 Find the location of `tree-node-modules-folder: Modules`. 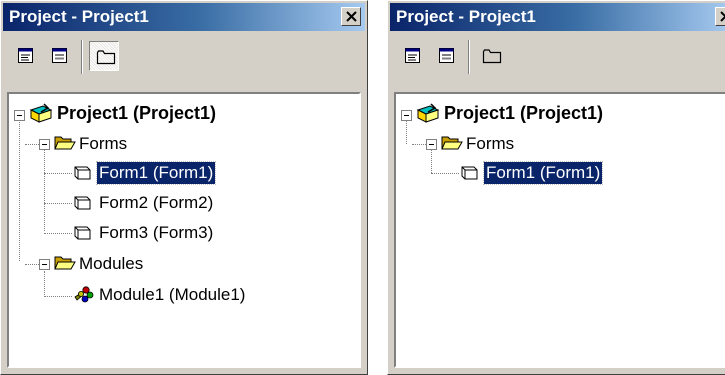

tree-node-modules-folder: Modules is located at coordinates (111, 264).